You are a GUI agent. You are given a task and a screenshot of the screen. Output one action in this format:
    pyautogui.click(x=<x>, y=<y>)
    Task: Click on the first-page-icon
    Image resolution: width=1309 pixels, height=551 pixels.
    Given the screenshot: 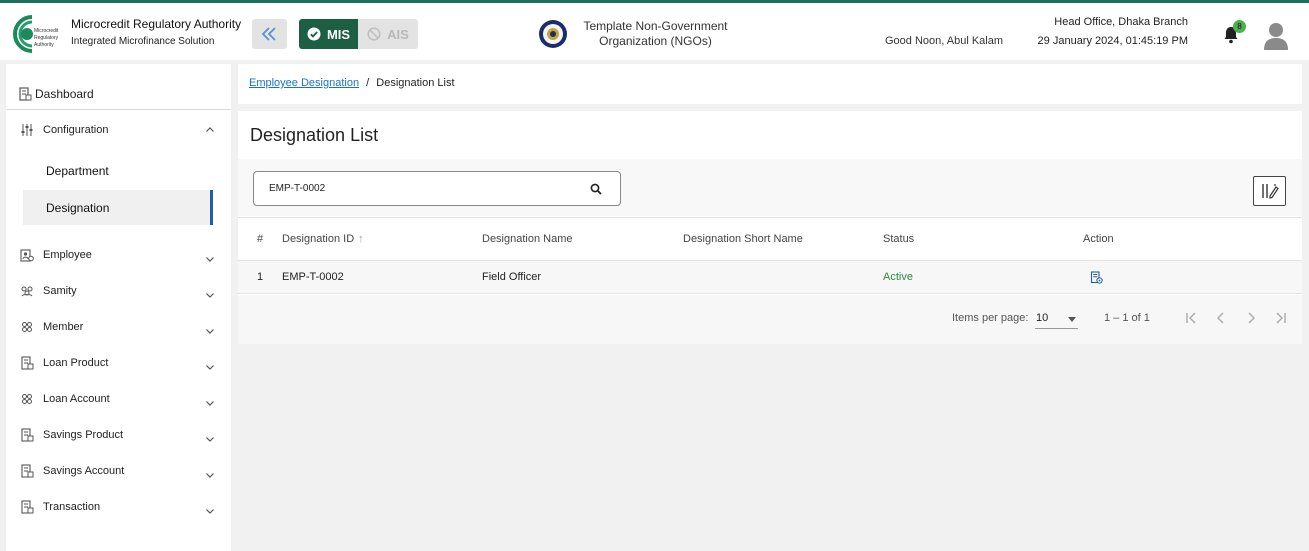 What is the action you would take?
    pyautogui.click(x=1191, y=318)
    